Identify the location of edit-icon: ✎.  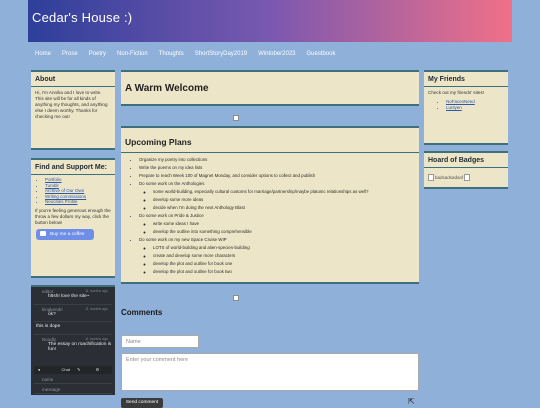
(78, 369).